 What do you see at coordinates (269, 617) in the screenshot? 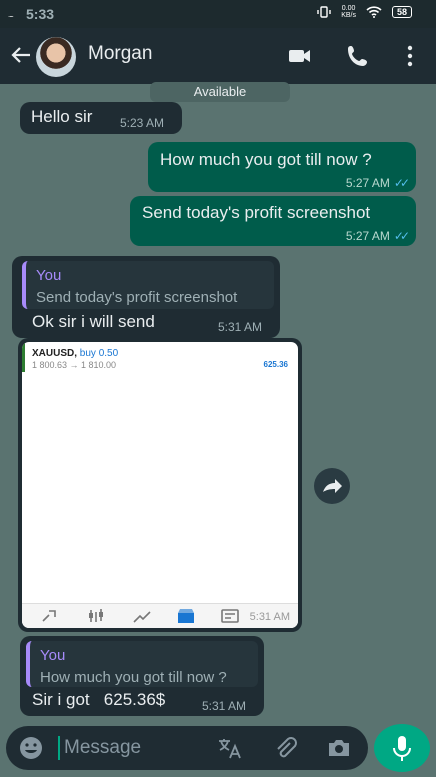
I see `image-time: 5:31 AM` at bounding box center [269, 617].